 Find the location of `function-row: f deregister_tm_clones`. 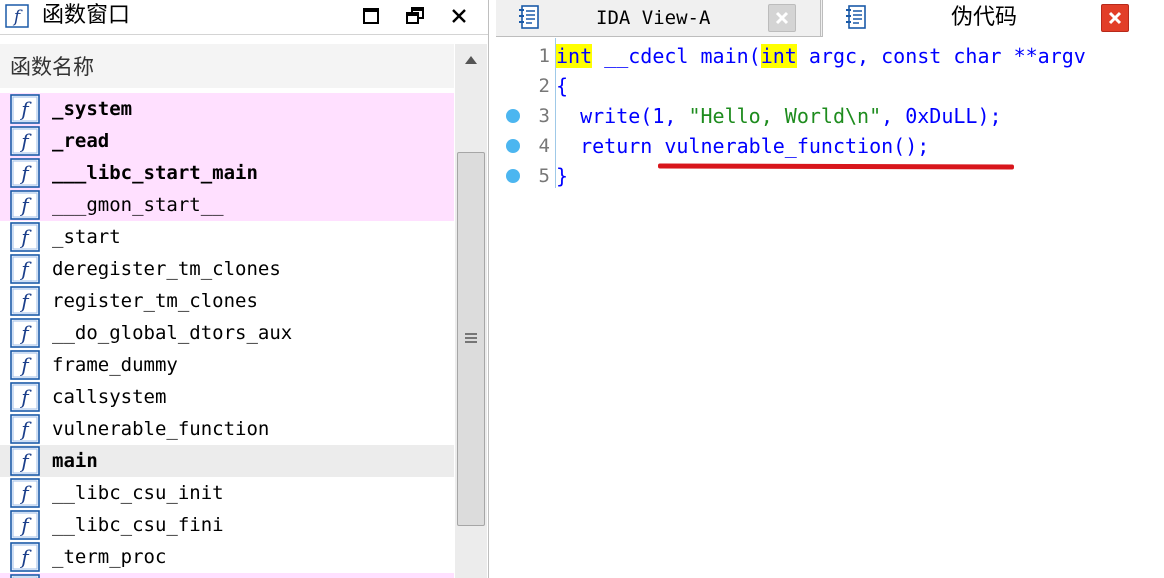

function-row: f deregister_tm_clones is located at coordinates (227, 269).